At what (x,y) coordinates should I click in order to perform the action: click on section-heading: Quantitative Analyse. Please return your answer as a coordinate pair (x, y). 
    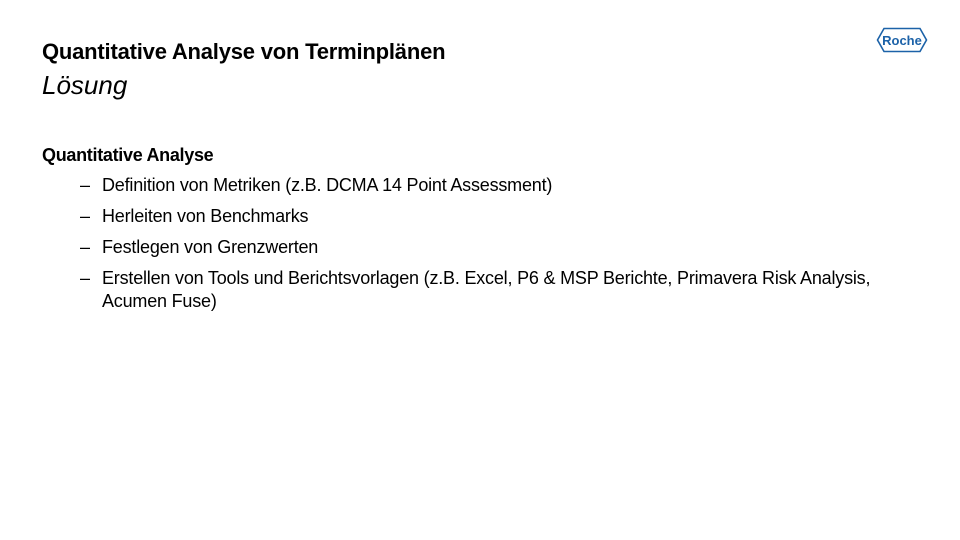
    Looking at the image, I should click on (128, 155).